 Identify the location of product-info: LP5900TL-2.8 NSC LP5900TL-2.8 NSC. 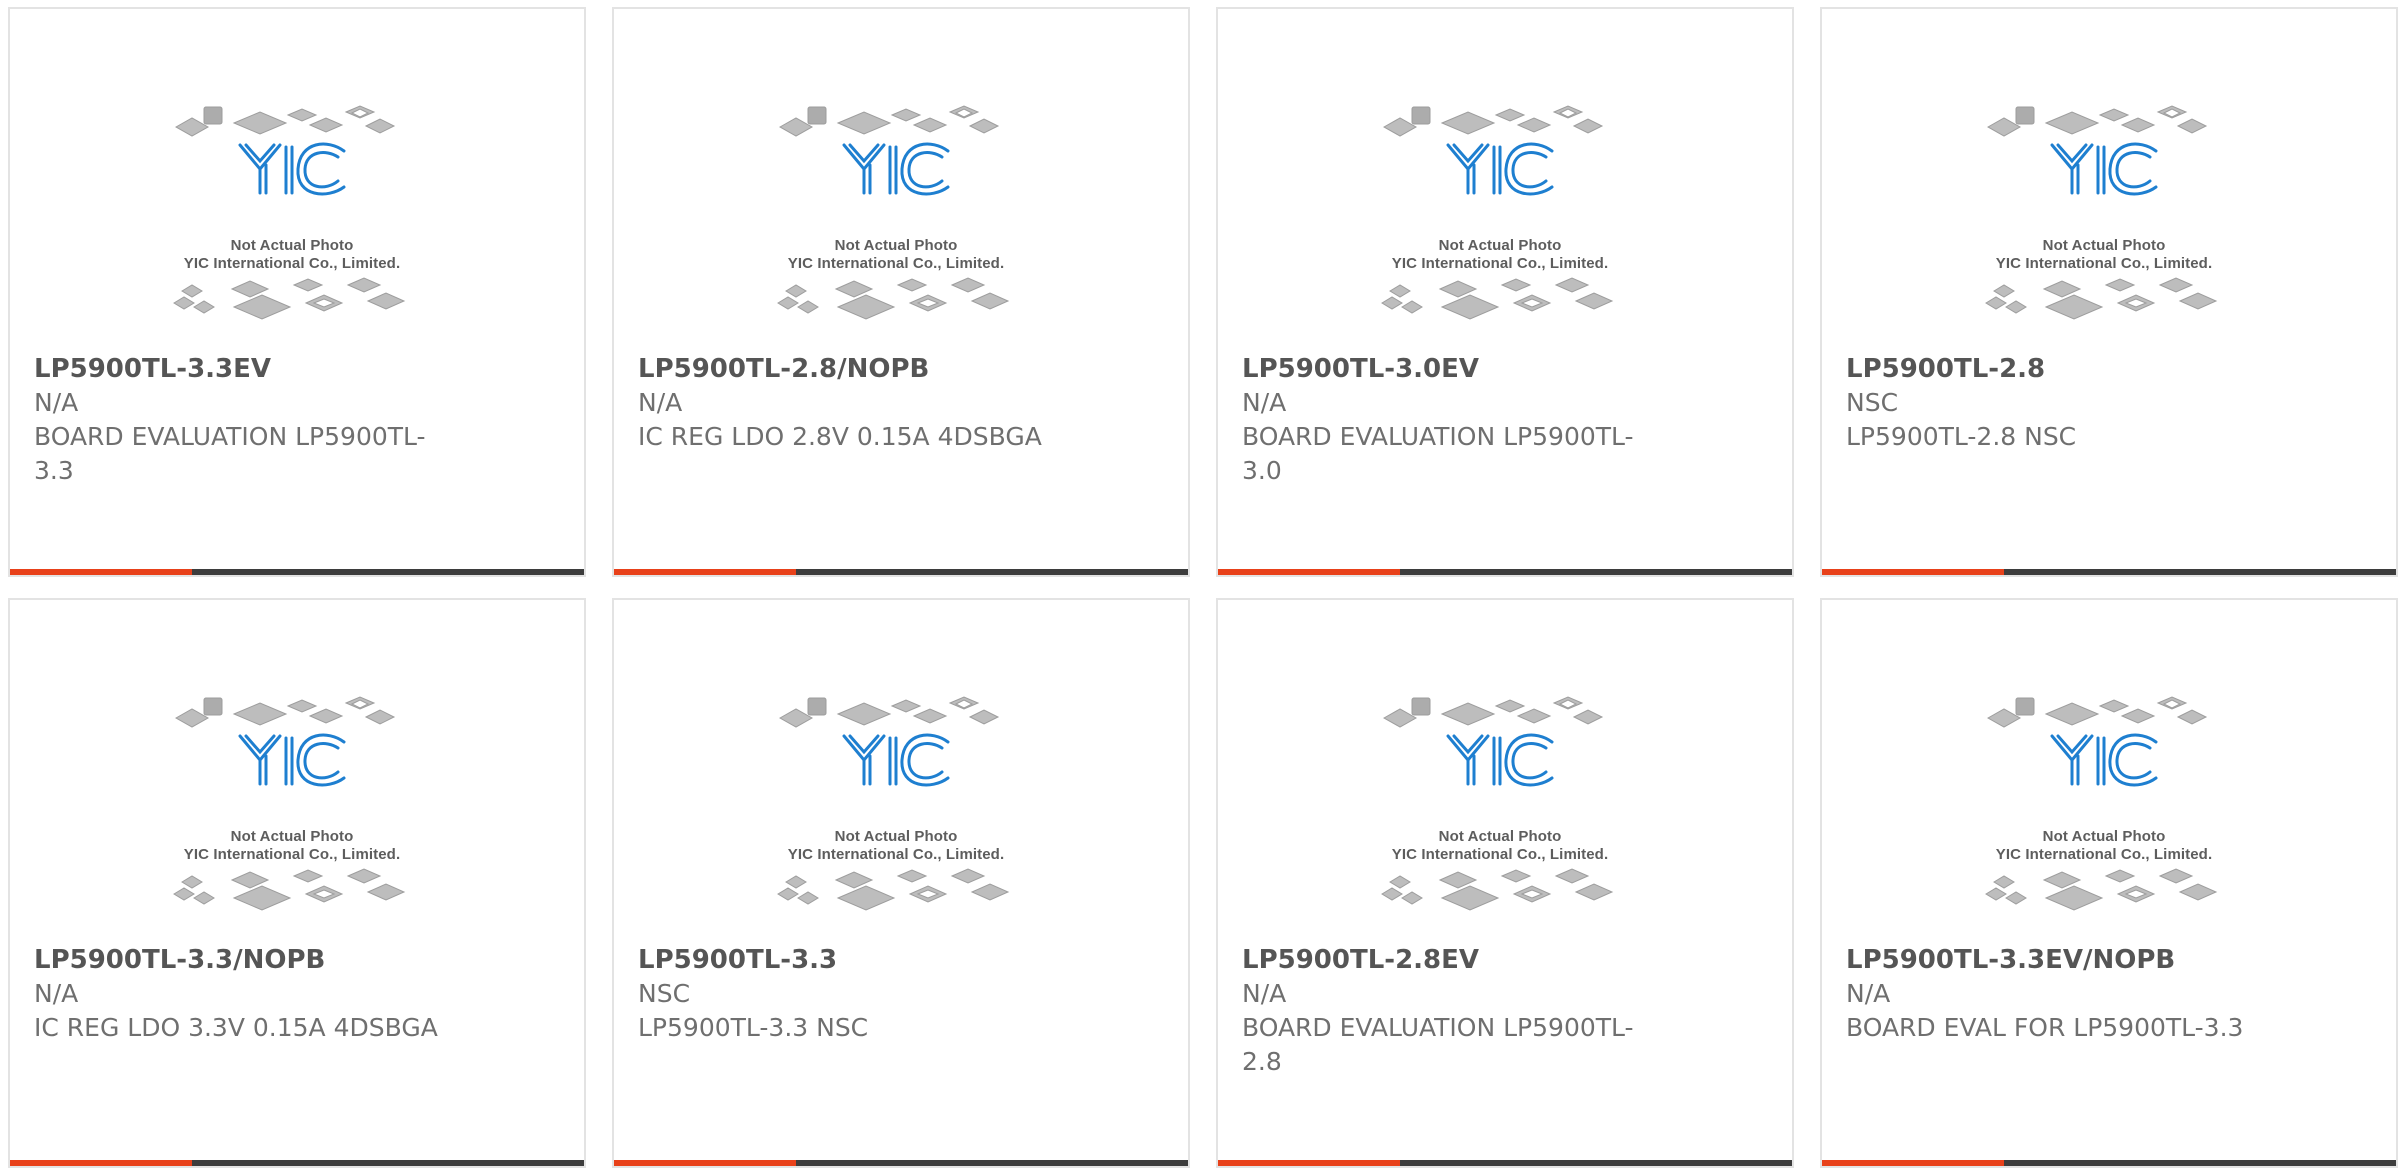
(2056, 403).